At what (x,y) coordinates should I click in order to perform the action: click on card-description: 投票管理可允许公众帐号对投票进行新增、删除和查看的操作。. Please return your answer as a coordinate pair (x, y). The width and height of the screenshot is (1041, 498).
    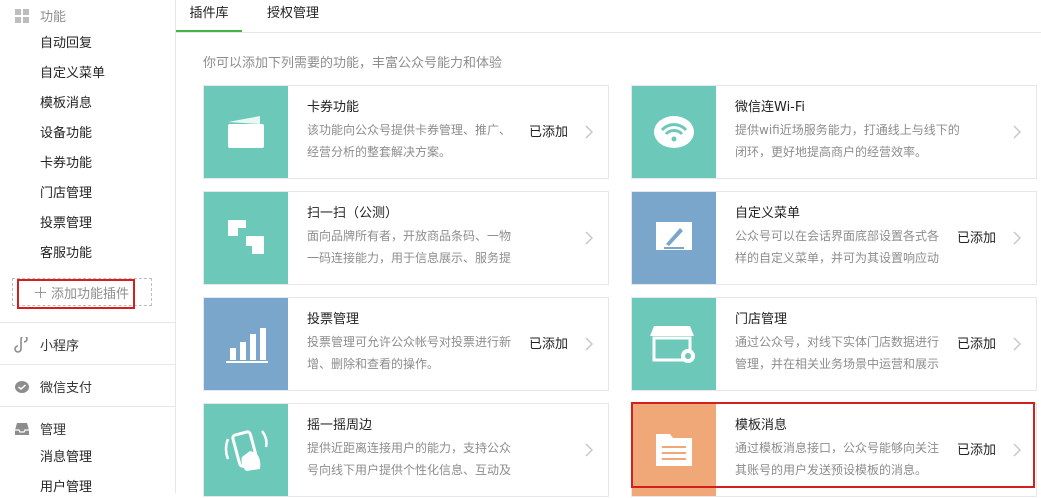
    Looking at the image, I should click on (409, 353).